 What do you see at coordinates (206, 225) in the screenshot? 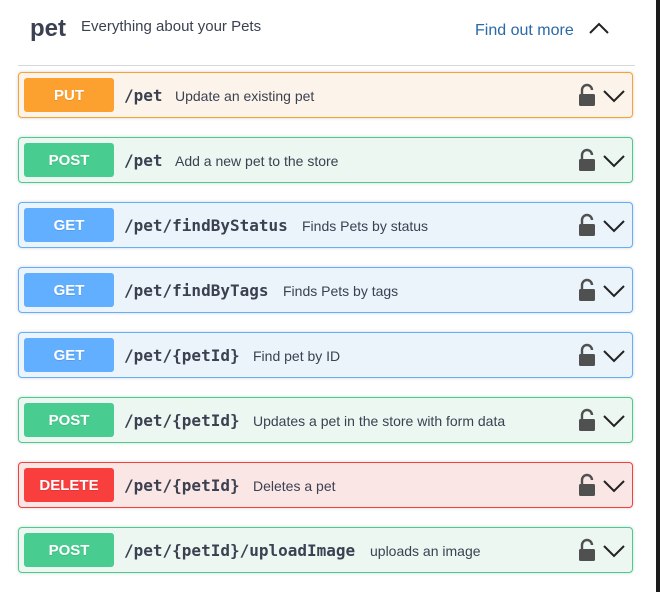
I see `operation-path: /pet/findByStatus` at bounding box center [206, 225].